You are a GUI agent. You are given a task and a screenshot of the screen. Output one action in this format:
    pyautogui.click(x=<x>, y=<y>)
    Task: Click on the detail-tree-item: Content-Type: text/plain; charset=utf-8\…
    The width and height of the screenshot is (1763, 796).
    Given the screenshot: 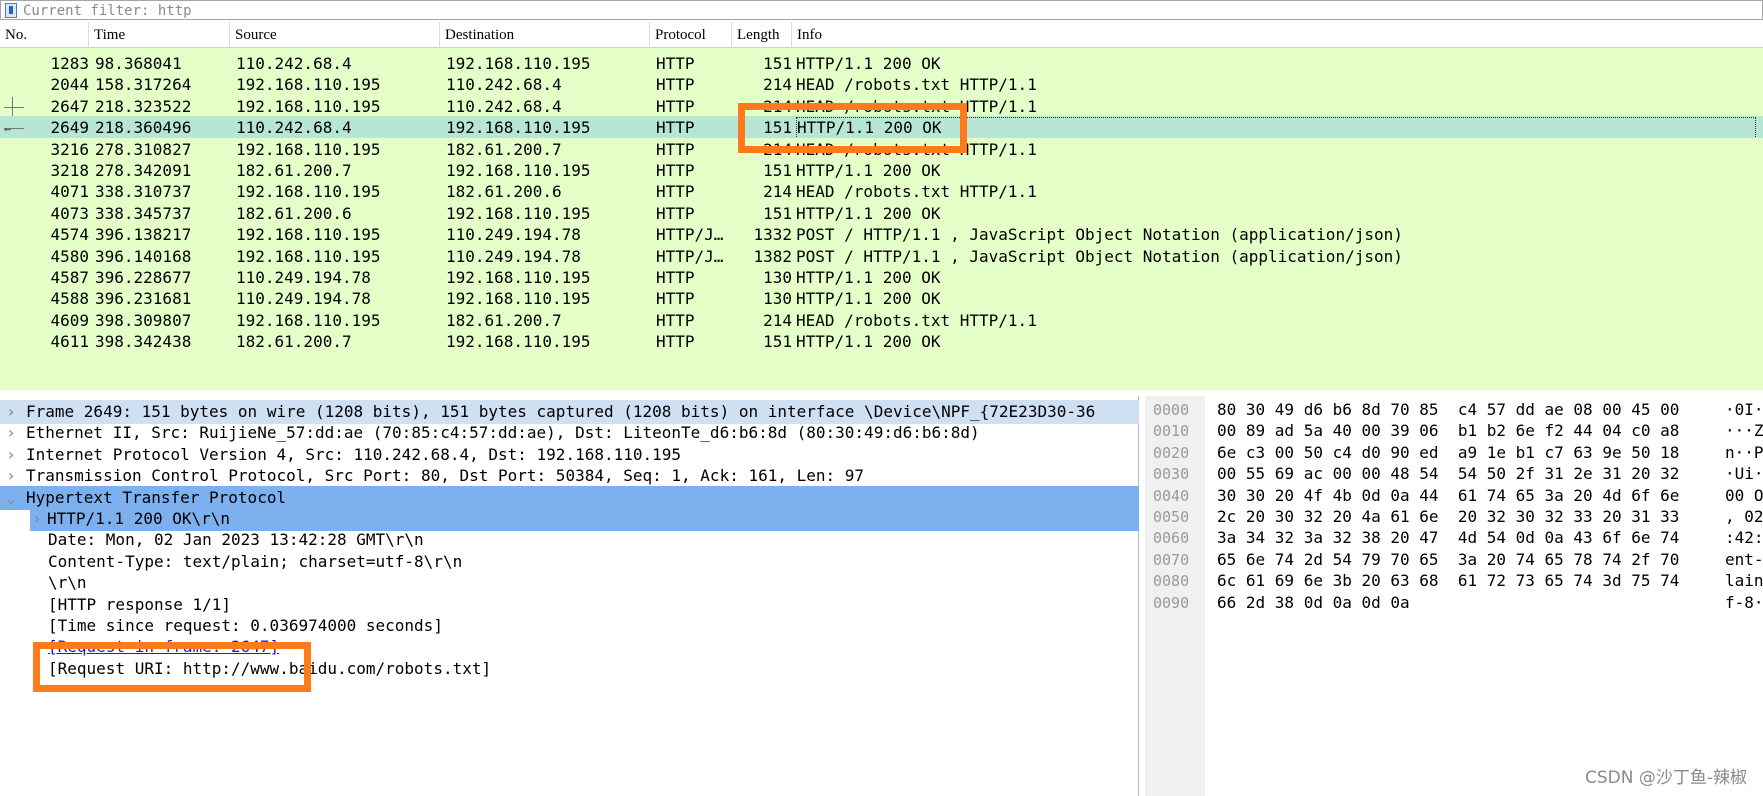 What is the action you would take?
    pyautogui.click(x=569, y=562)
    